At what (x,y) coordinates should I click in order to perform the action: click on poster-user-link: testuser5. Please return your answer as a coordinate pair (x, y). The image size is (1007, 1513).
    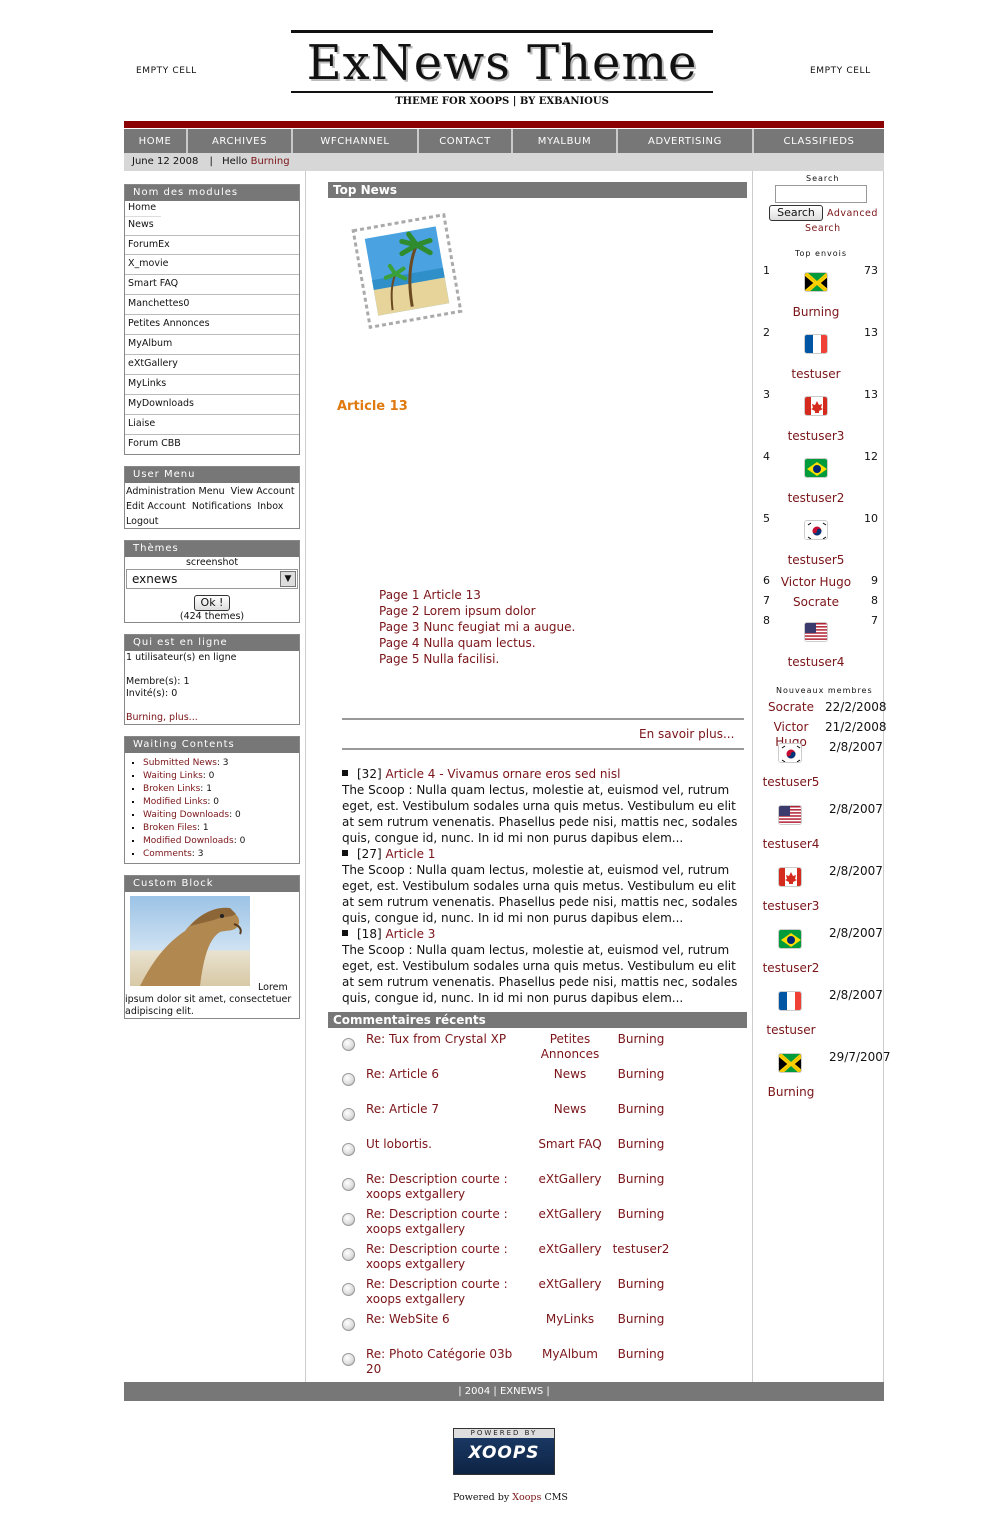
    Looking at the image, I should click on (816, 560).